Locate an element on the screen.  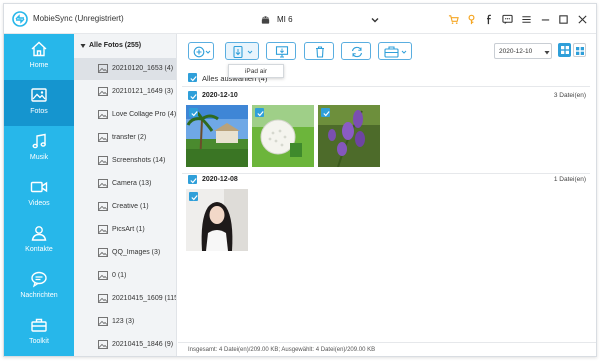
grid-view-icon is located at coordinates (564, 50).